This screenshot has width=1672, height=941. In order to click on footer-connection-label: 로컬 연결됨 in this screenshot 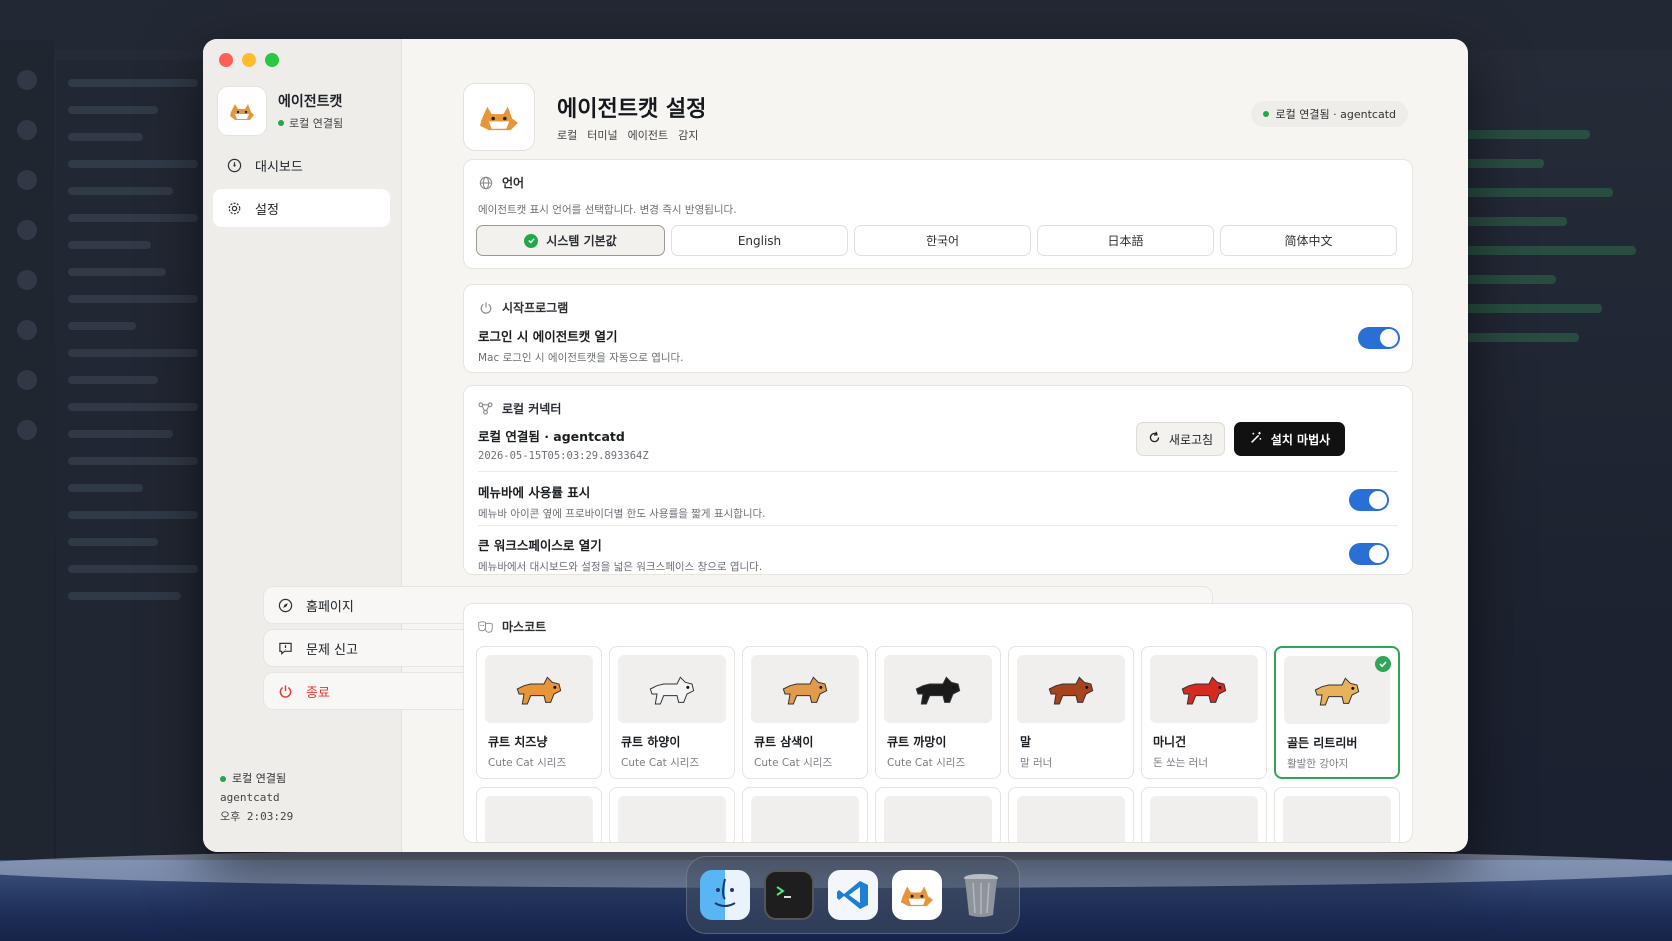, I will do `click(259, 778)`.